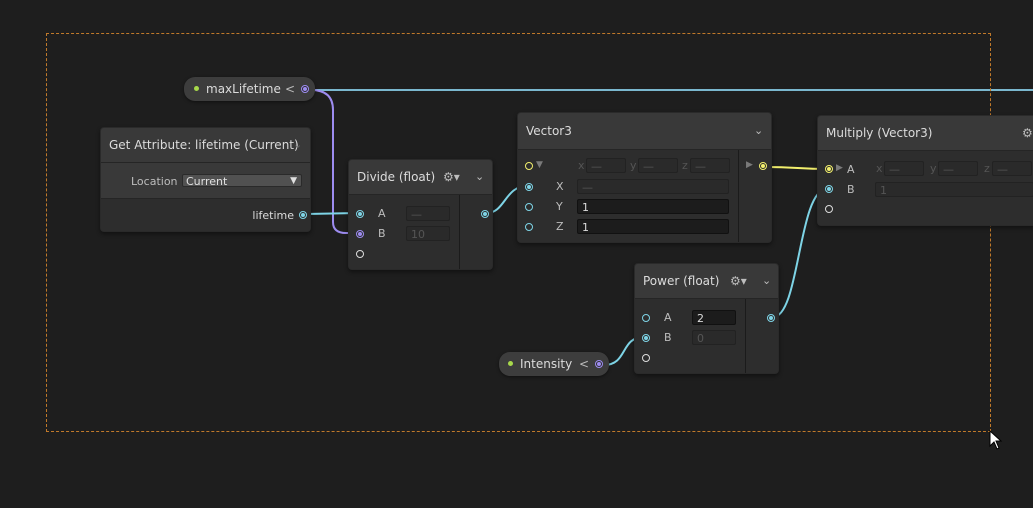 The height and width of the screenshot is (508, 1033). I want to click on node-vector3: Vector3 ⌄ ▼ x — y — z — X — Y 1 Z 1 ▶, so click(644, 177).